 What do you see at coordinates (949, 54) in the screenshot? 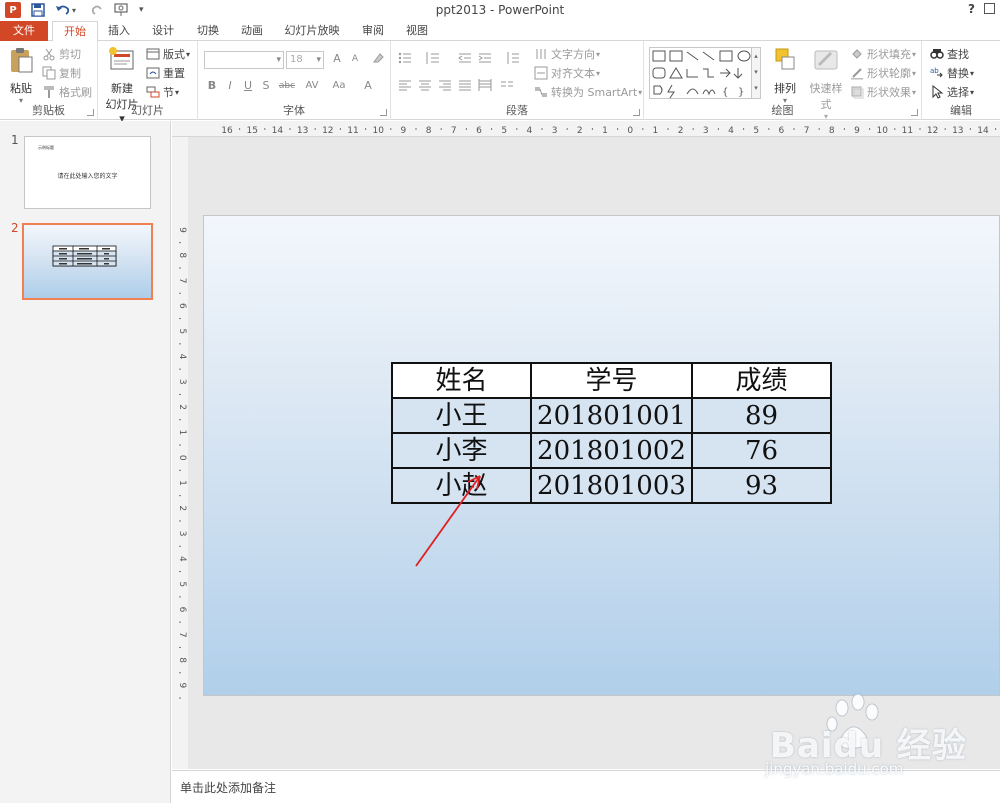
I see `find-button: 查找` at bounding box center [949, 54].